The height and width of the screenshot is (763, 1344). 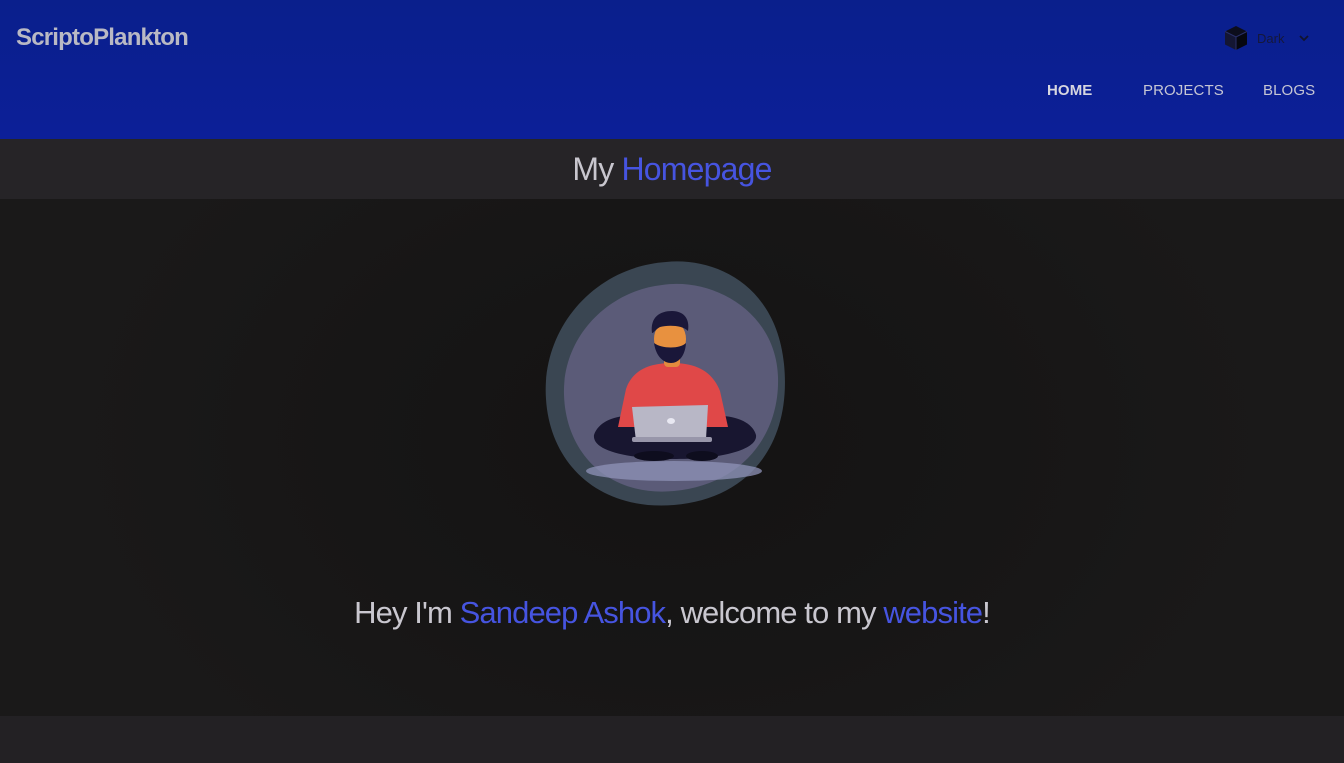 What do you see at coordinates (1236, 38) in the screenshot?
I see `cube-icon` at bounding box center [1236, 38].